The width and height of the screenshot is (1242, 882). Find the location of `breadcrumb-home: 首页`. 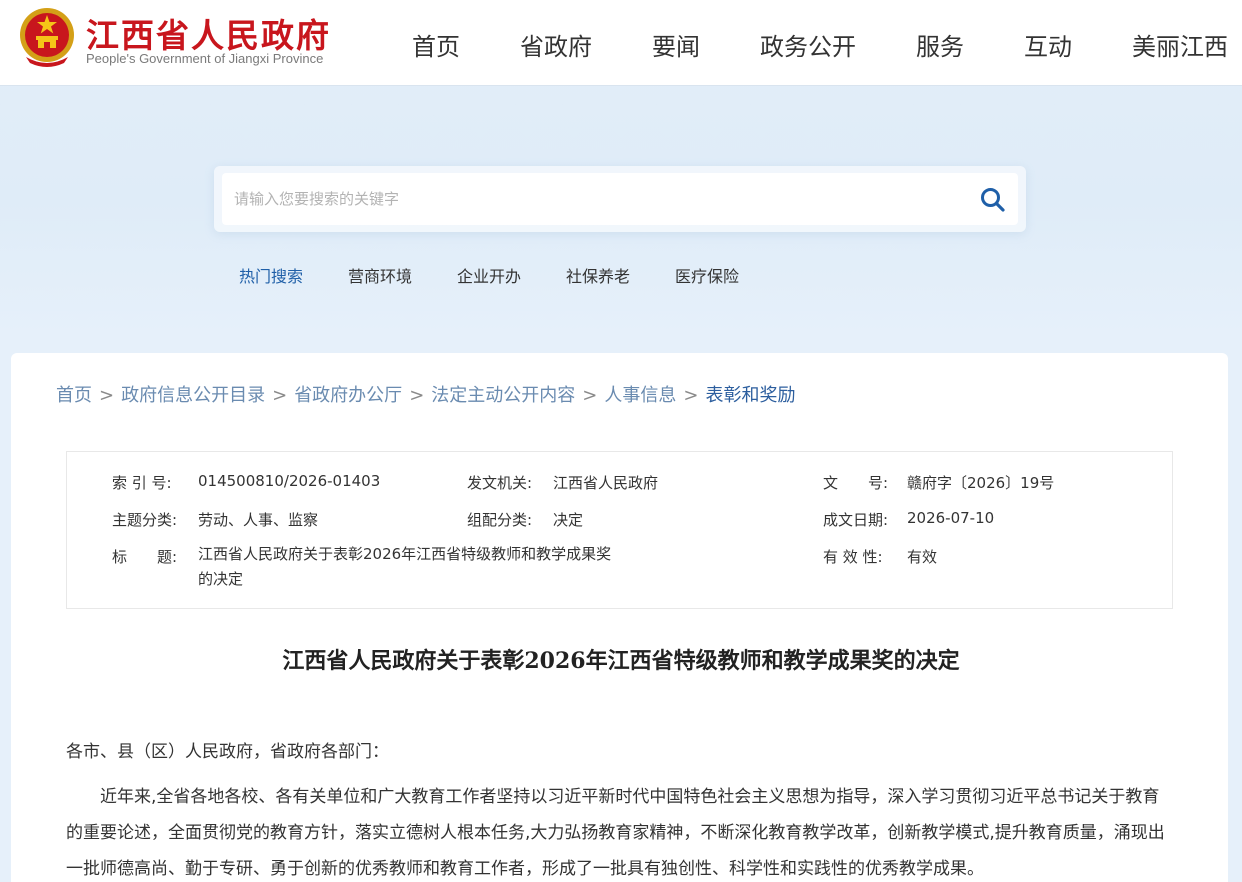

breadcrumb-home: 首页 is located at coordinates (74, 395).